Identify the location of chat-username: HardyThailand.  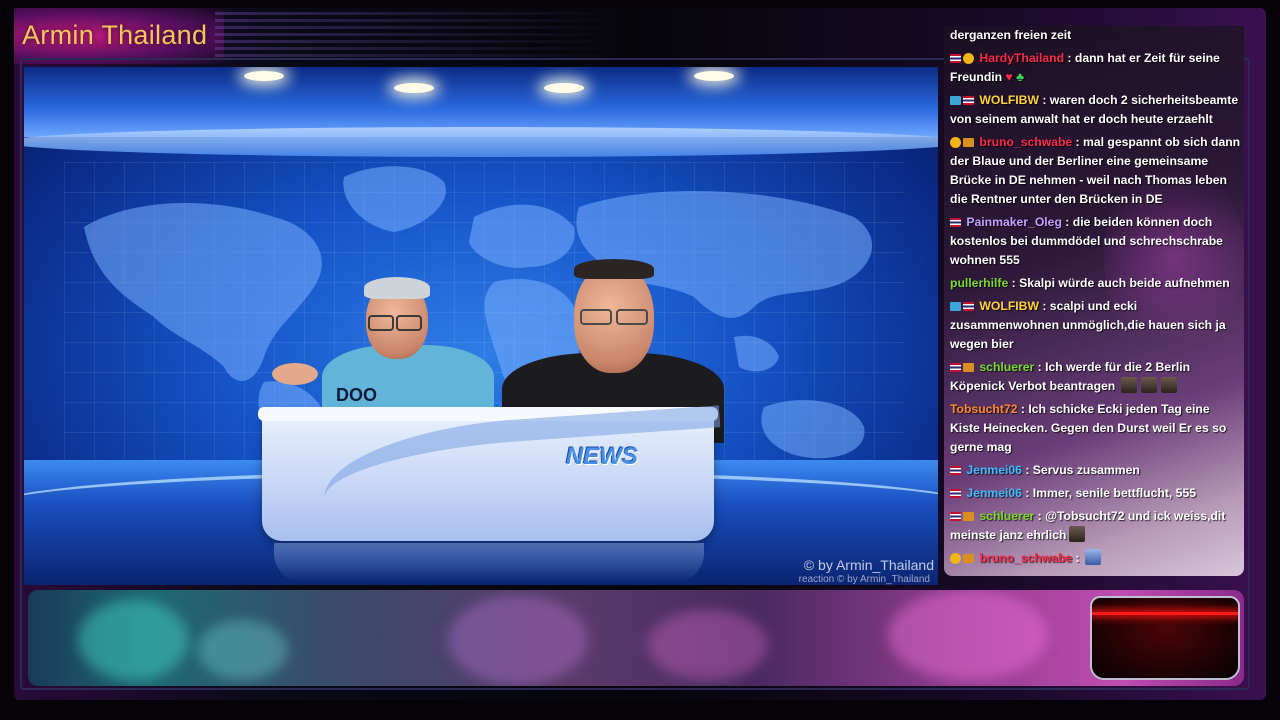
(1021, 58).